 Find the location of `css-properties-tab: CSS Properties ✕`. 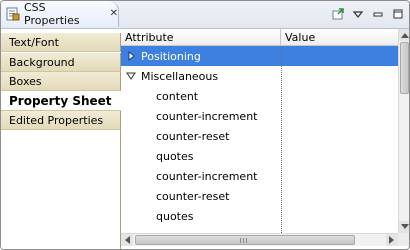

css-properties-tab: CSS Properties ✕ is located at coordinates (60, 14).